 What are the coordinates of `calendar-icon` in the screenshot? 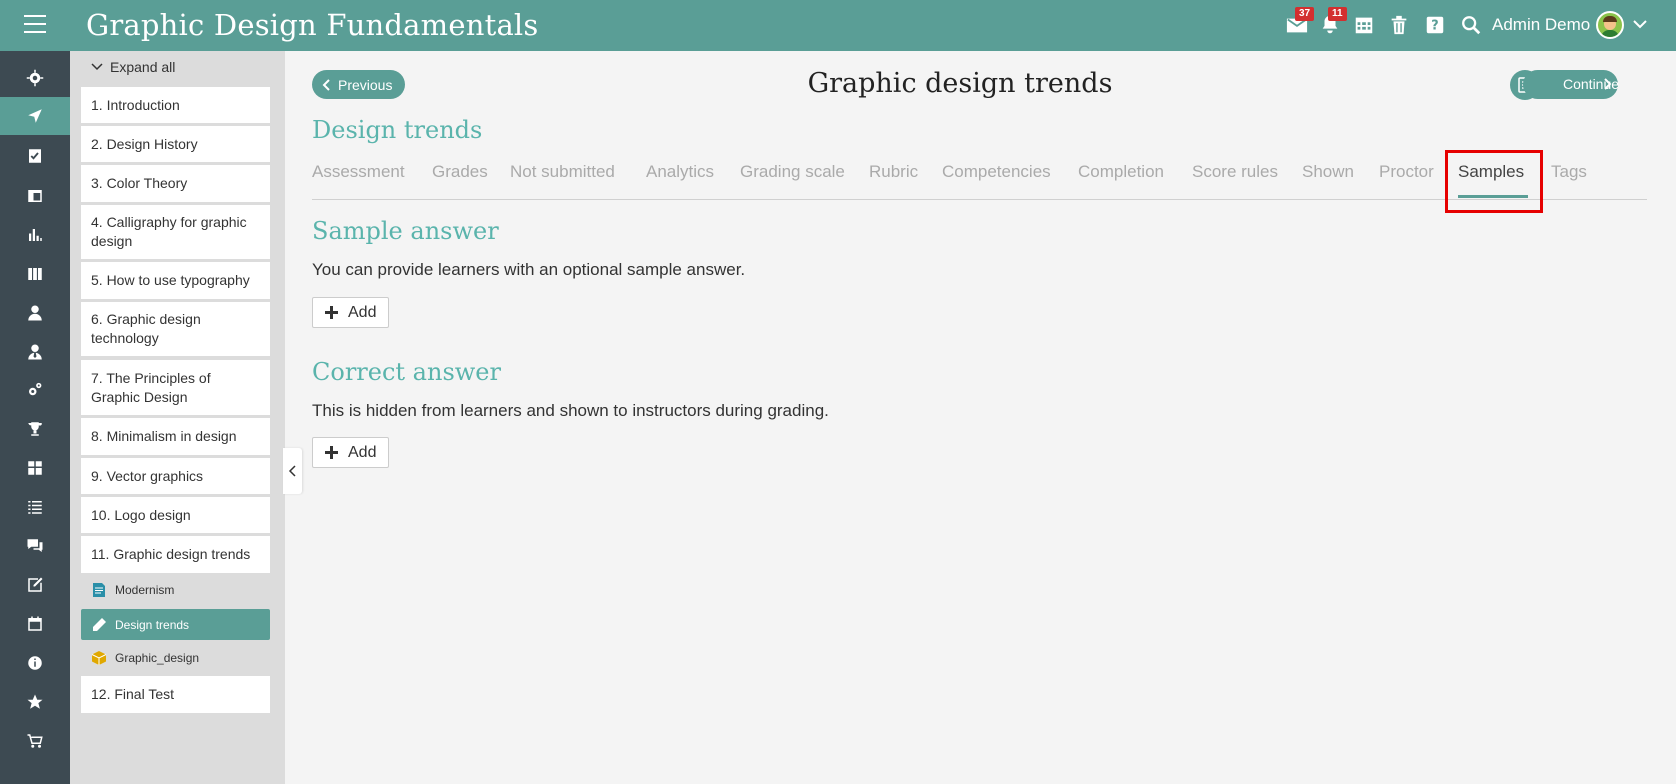 It's located at (1364, 25).